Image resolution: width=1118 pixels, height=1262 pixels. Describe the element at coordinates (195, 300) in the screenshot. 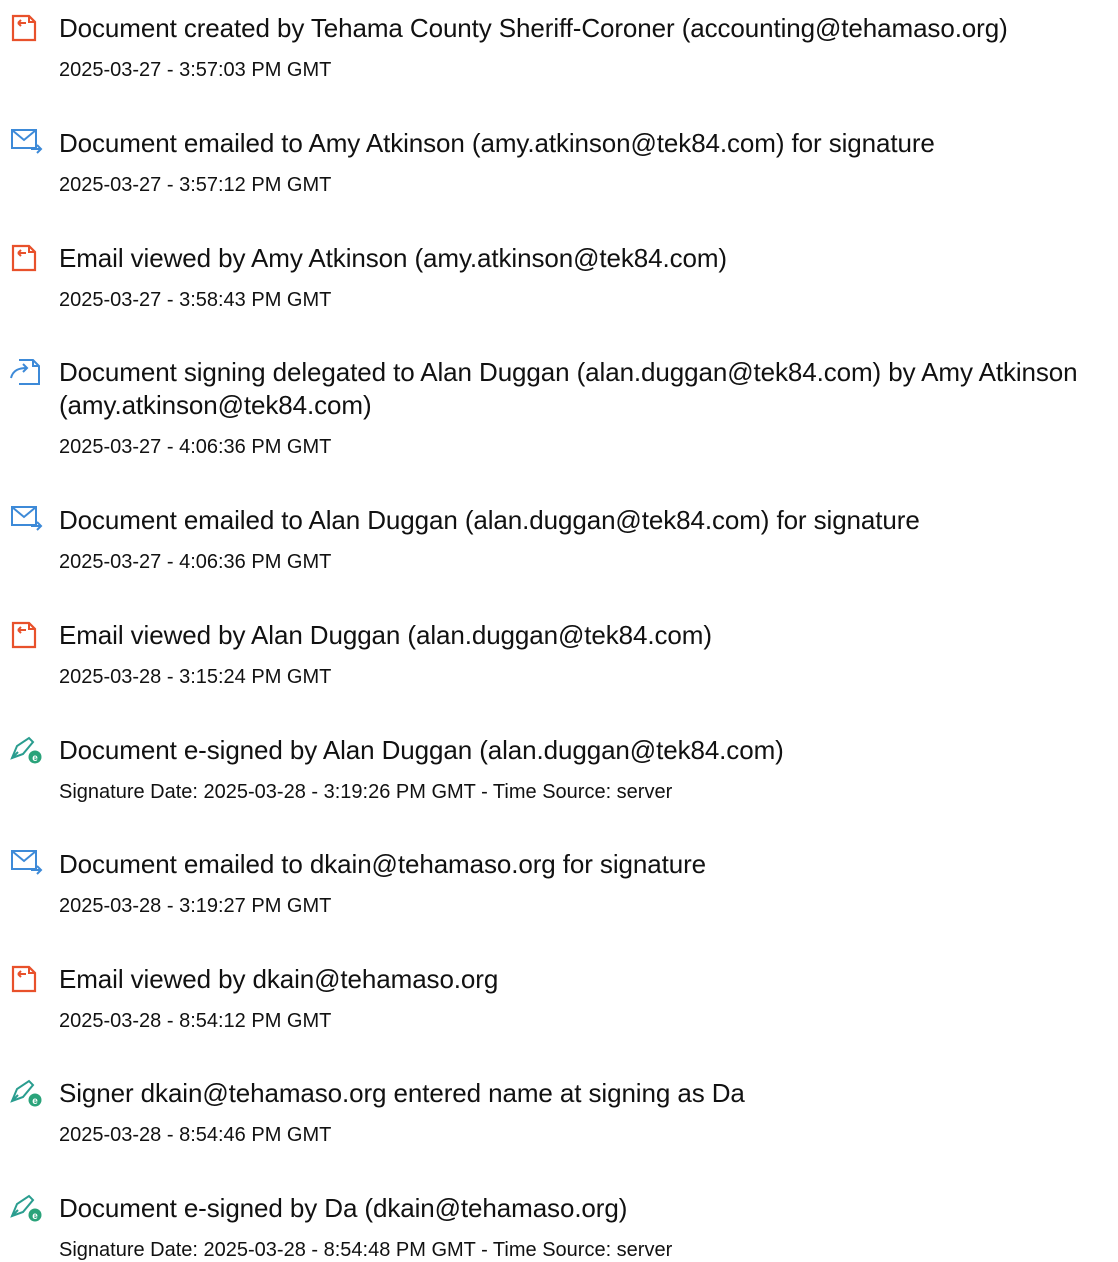

I see `event-timestamp: 2025-03-27 - 3:58:43 PM GMT` at that location.